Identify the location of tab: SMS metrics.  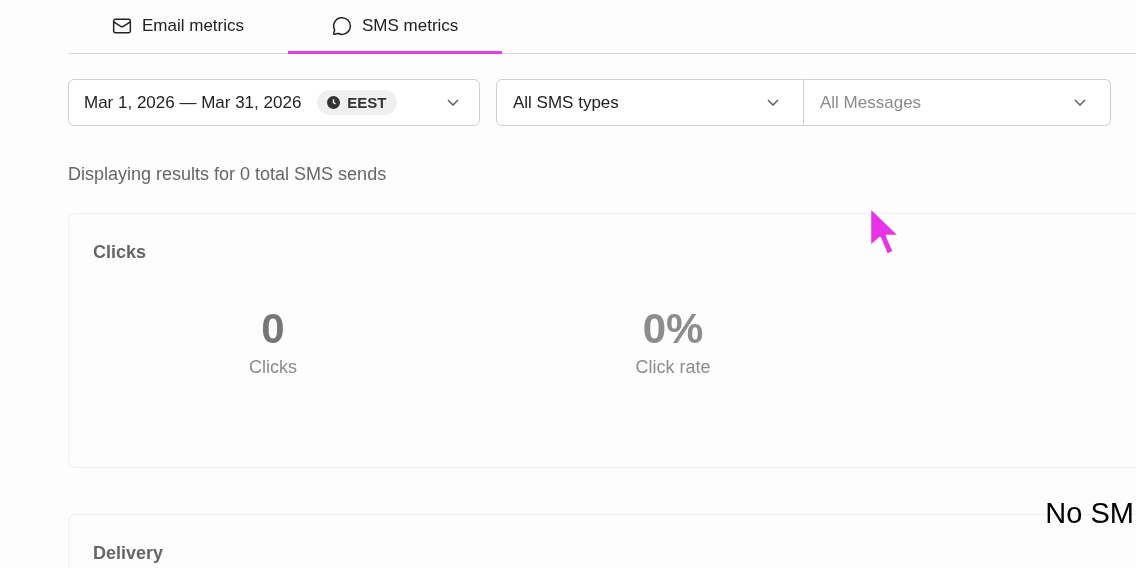
(395, 27).